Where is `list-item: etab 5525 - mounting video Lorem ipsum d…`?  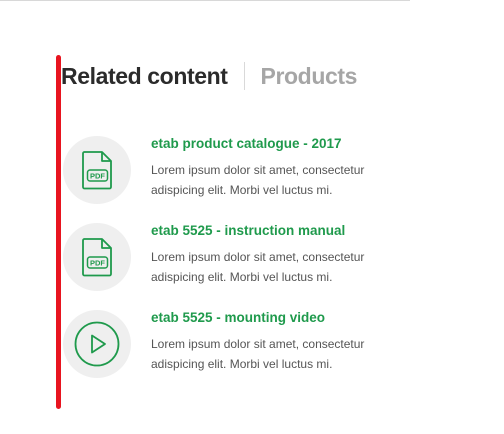 list-item: etab 5525 - mounting video Lorem ipsum d… is located at coordinates (243, 346).